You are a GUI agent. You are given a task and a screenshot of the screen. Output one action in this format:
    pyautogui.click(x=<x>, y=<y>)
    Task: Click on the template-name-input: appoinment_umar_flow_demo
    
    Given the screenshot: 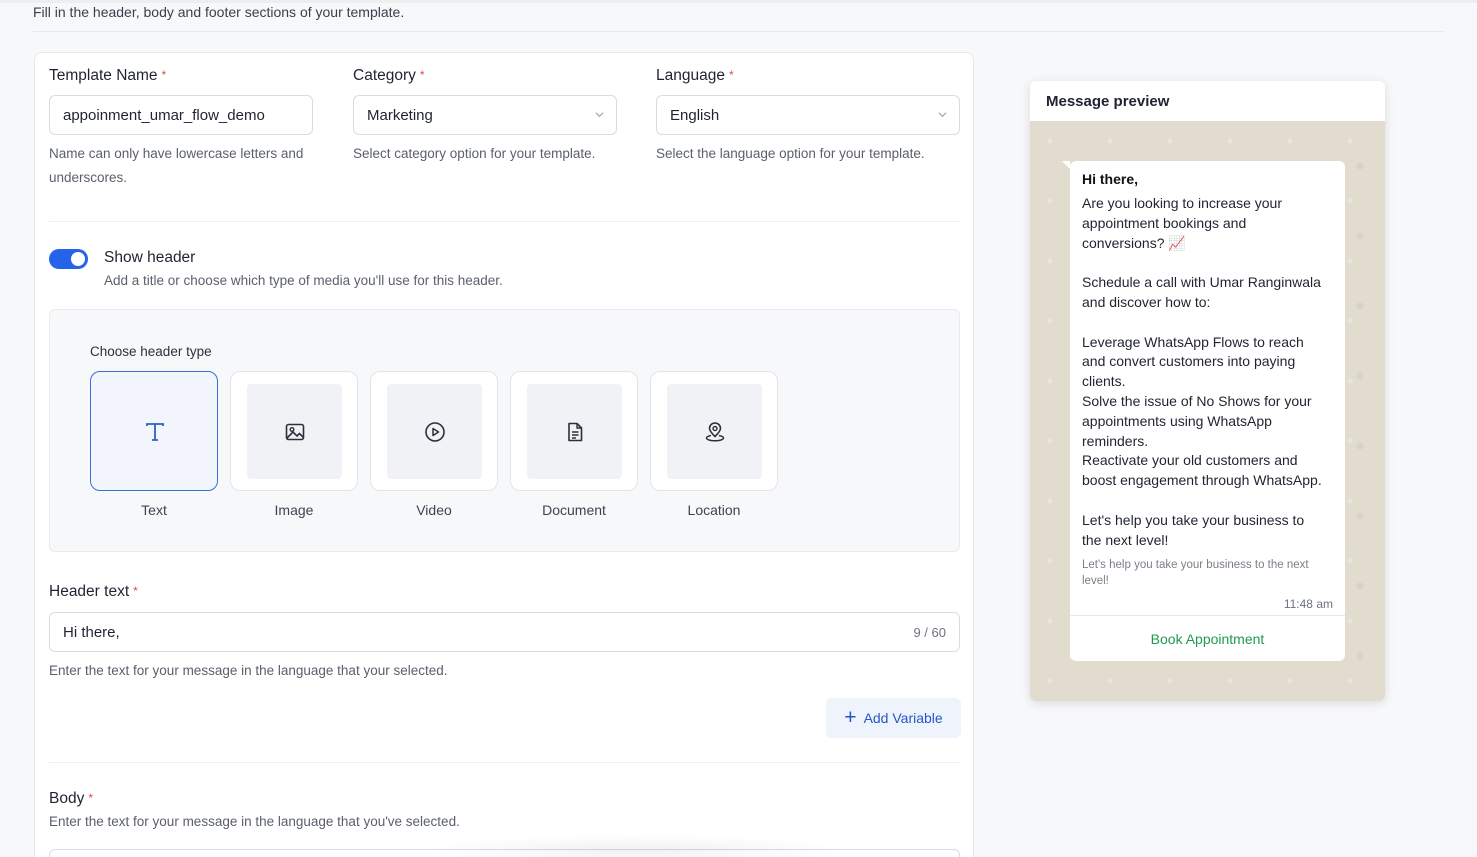 What is the action you would take?
    pyautogui.click(x=181, y=115)
    